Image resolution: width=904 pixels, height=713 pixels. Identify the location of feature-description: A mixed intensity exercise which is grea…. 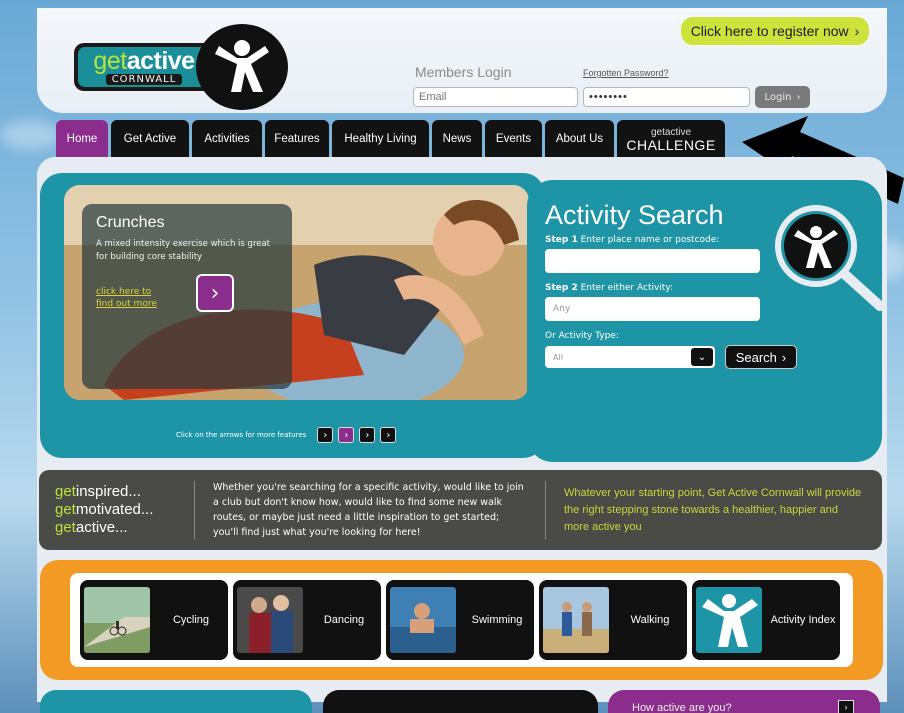
(183, 250).